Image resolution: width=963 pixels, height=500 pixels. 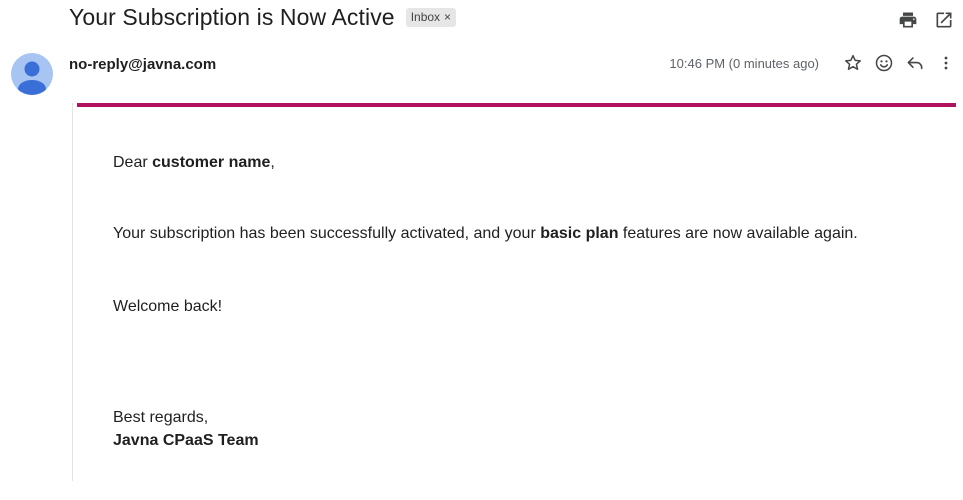 I want to click on message-meta: 10:46 PM (0 minutes ago), so click(x=813, y=63).